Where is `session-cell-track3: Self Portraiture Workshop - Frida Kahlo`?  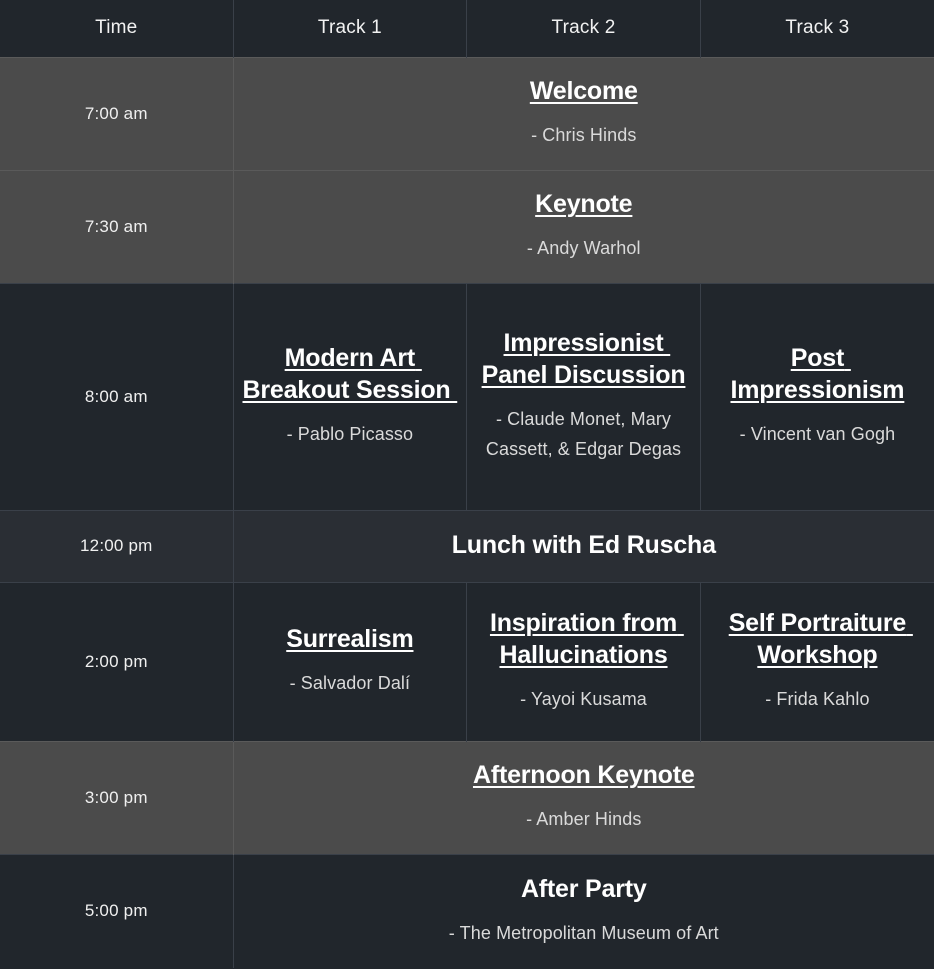
session-cell-track3: Self Portraiture Workshop - Frida Kahlo is located at coordinates (817, 661).